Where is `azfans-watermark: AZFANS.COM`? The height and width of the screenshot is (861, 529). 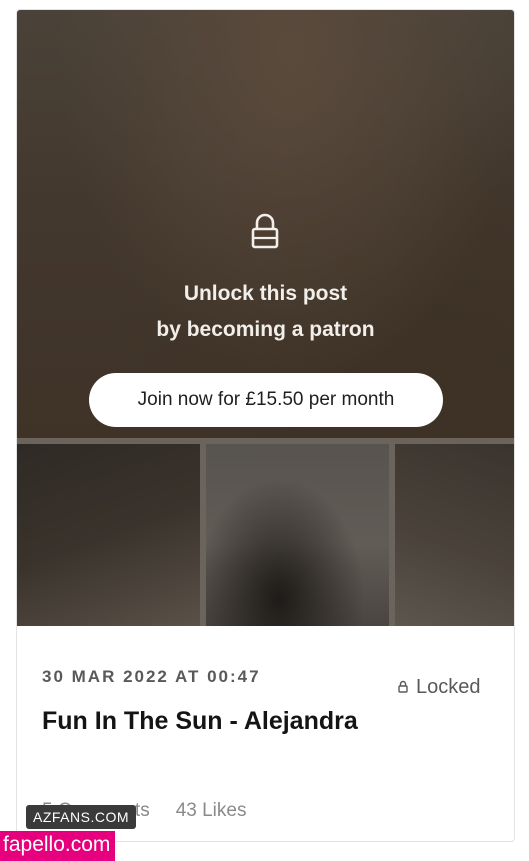 azfans-watermark: AZFANS.COM is located at coordinates (81, 817).